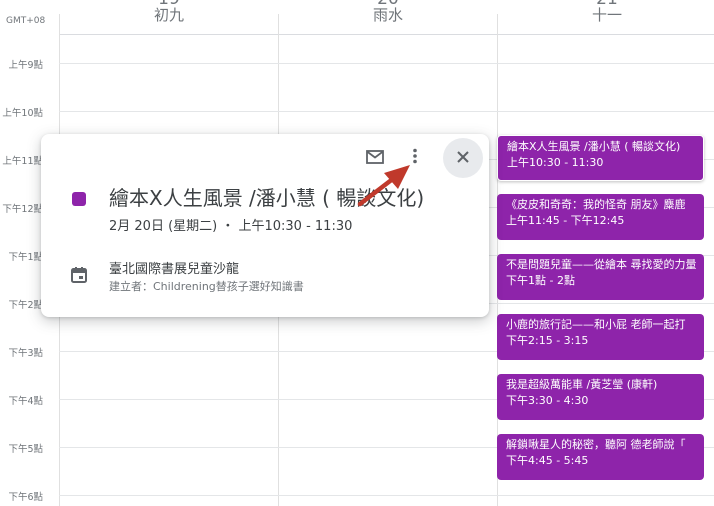  Describe the element at coordinates (596, 324) in the screenshot. I see `event-title: 小鹿的旅行記——和小屁 老師一起打` at that location.